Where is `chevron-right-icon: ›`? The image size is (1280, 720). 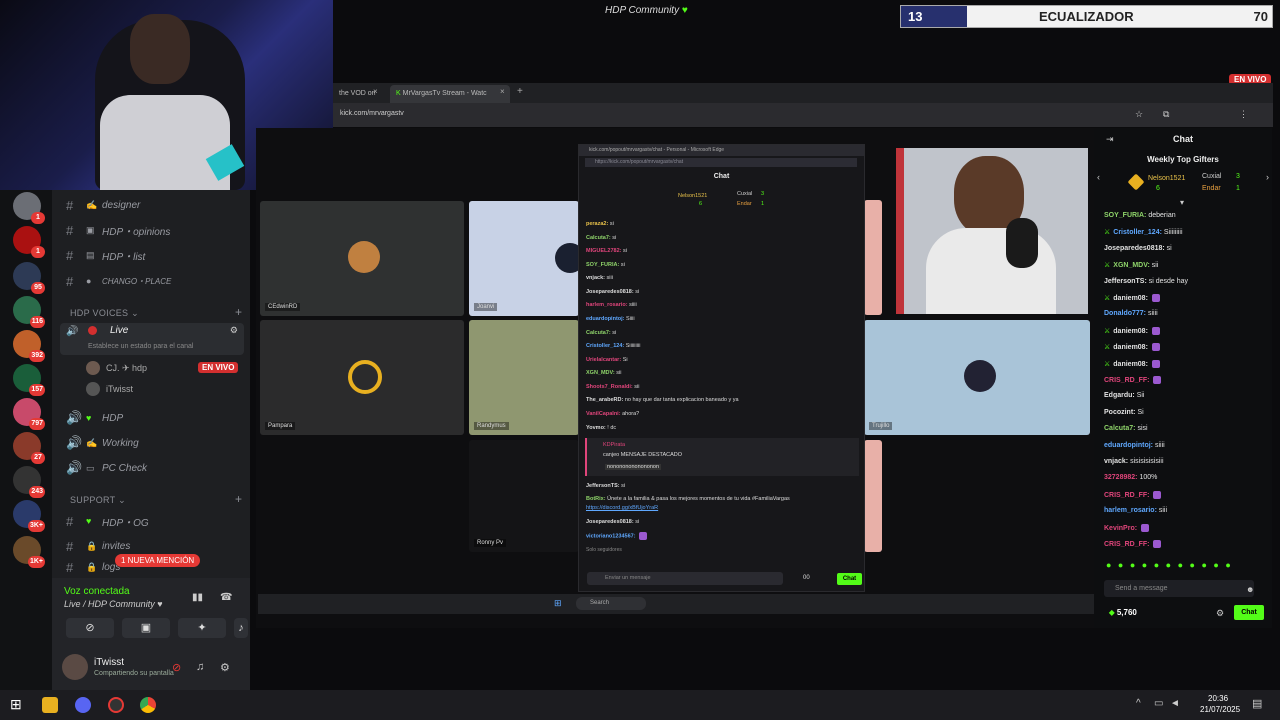 chevron-right-icon: › is located at coordinates (1267, 177).